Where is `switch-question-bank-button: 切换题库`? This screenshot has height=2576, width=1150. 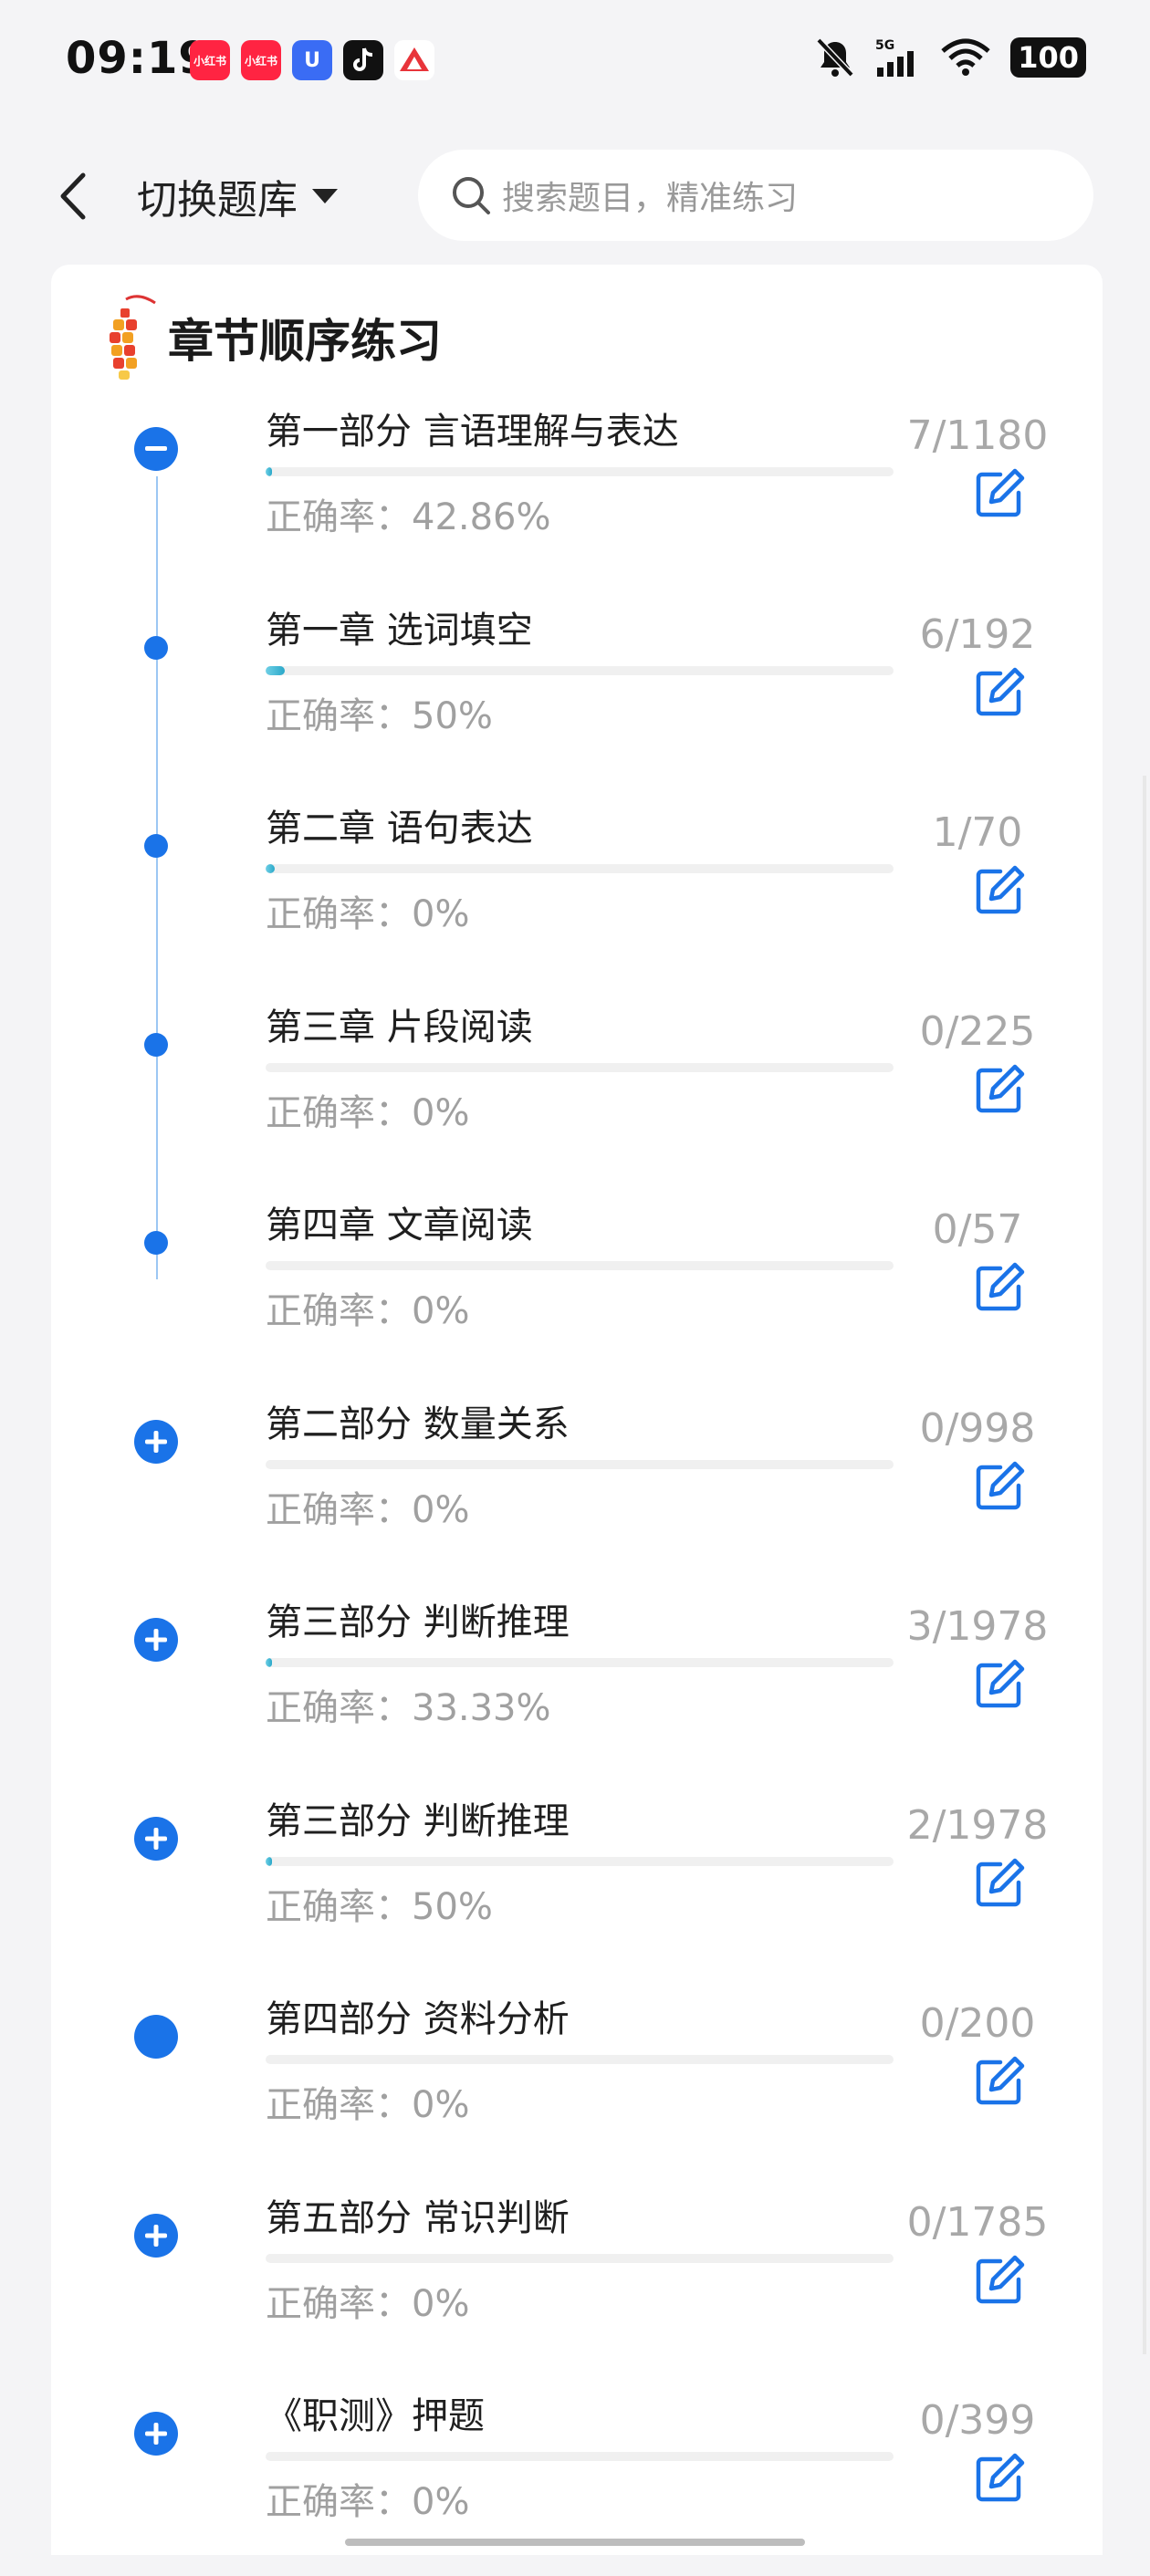 switch-question-bank-button: 切换题库 is located at coordinates (238, 196).